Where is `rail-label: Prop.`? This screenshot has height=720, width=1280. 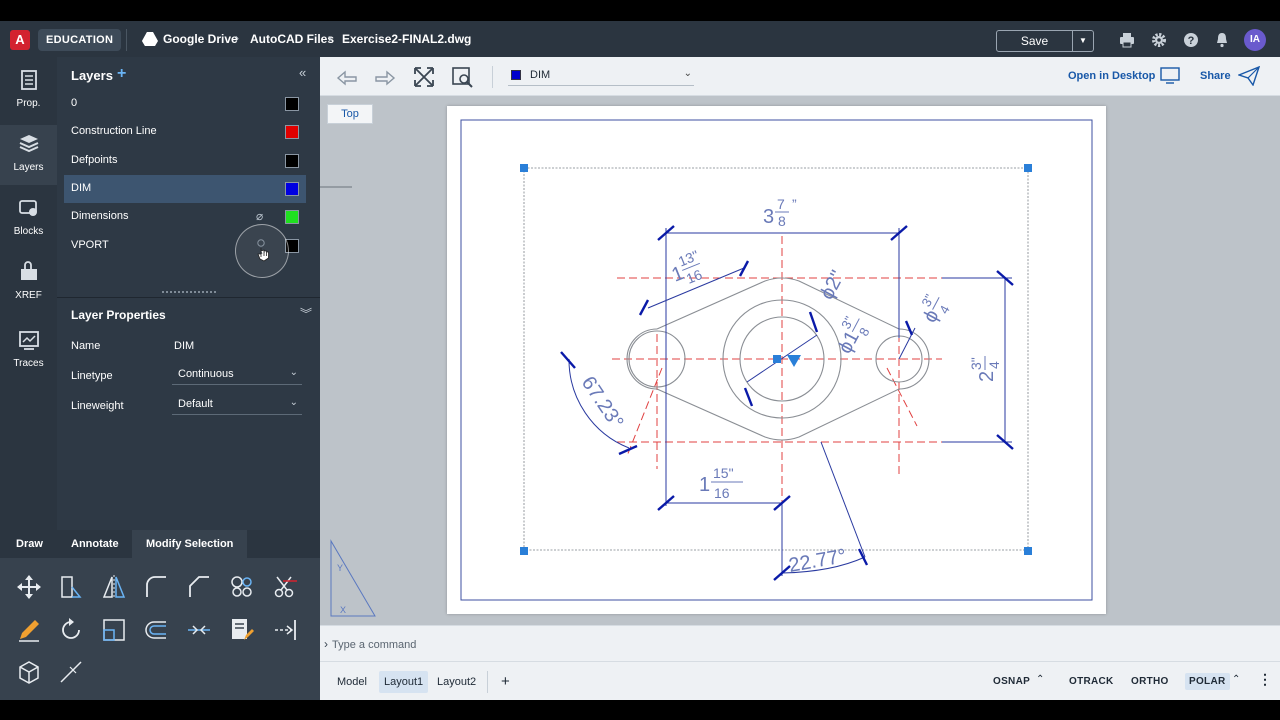 rail-label: Prop. is located at coordinates (28, 103).